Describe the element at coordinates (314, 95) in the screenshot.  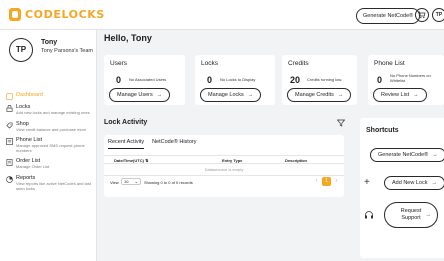
I see `manage-credits-label: Manage Credits` at that location.